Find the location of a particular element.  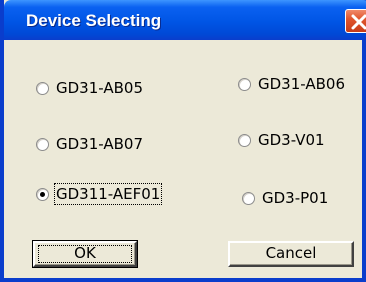

cancel-button: Cancel is located at coordinates (291, 254).